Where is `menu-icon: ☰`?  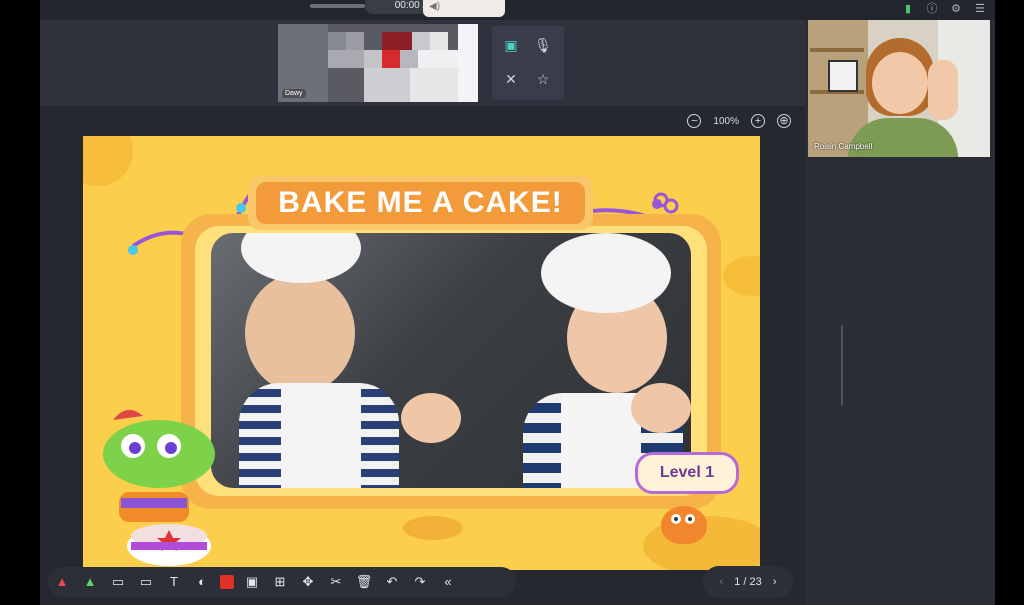 menu-icon: ☰ is located at coordinates (980, 9).